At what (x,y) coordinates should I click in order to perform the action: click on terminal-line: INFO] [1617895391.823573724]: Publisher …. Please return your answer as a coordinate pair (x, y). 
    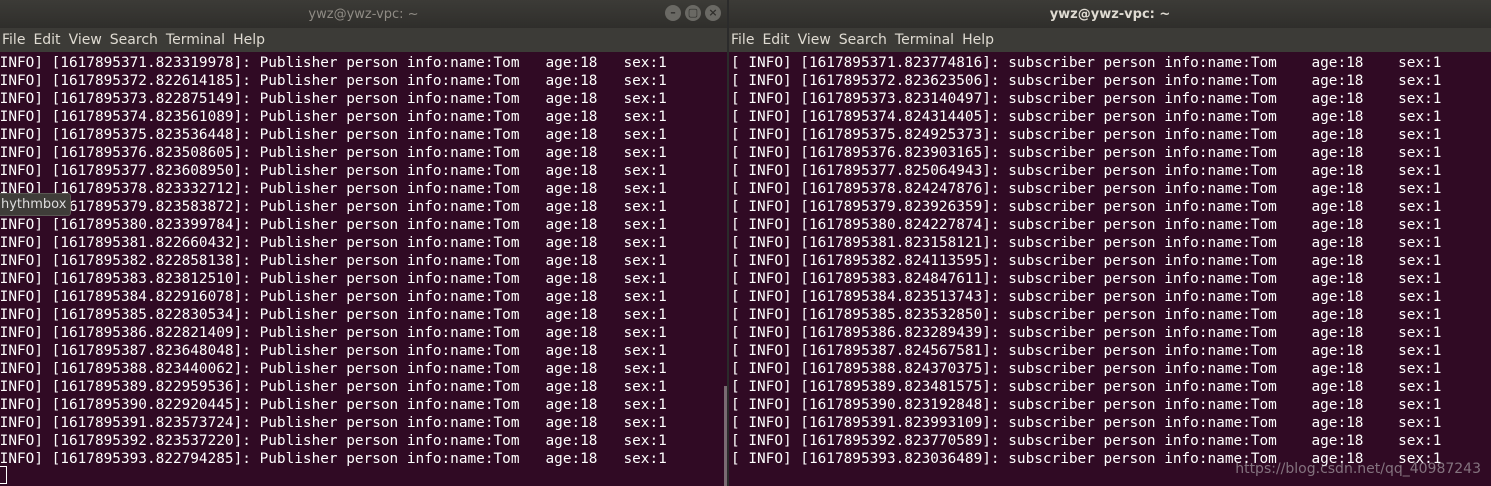
    Looking at the image, I should click on (333, 423).